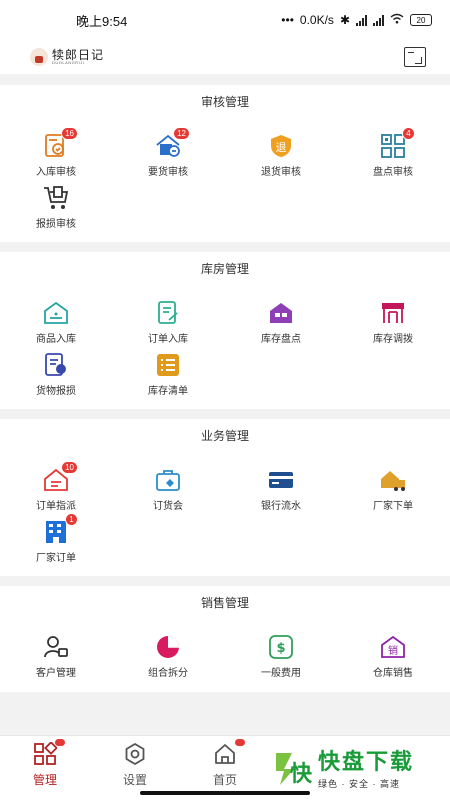 This screenshot has height=800, width=450. What do you see at coordinates (172, 143) in the screenshot?
I see `request-review-icon: 12` at bounding box center [172, 143].